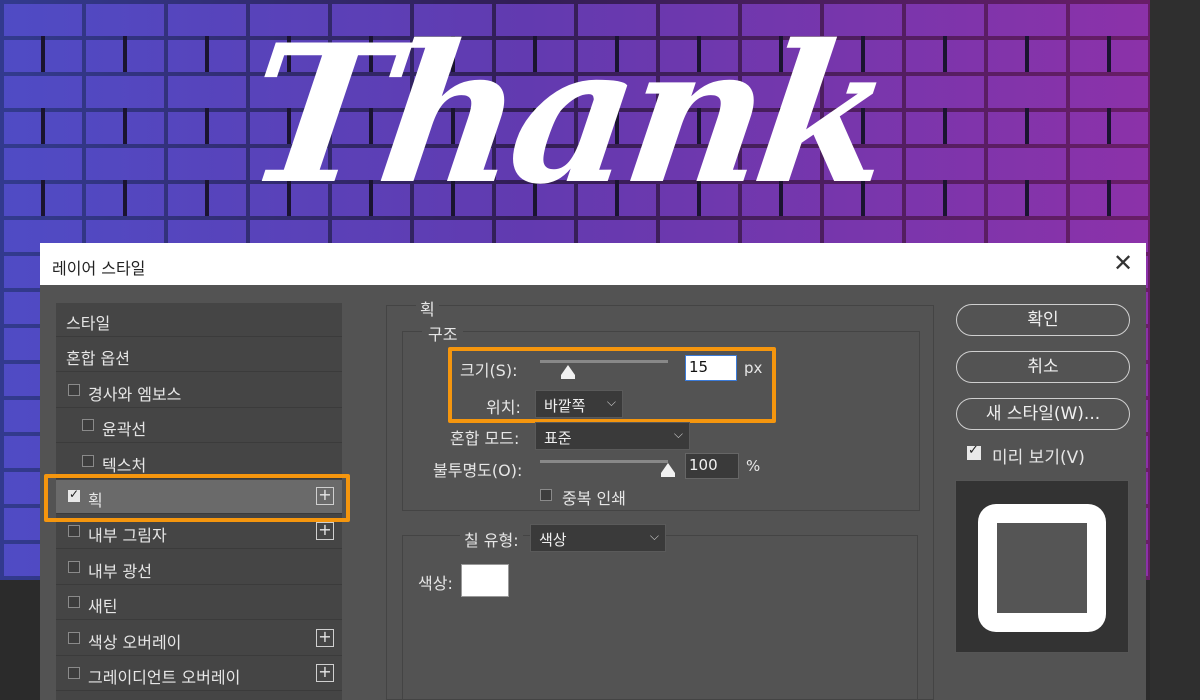  What do you see at coordinates (197, 498) in the screenshot?
I see `highlight-stroke-item` at bounding box center [197, 498].